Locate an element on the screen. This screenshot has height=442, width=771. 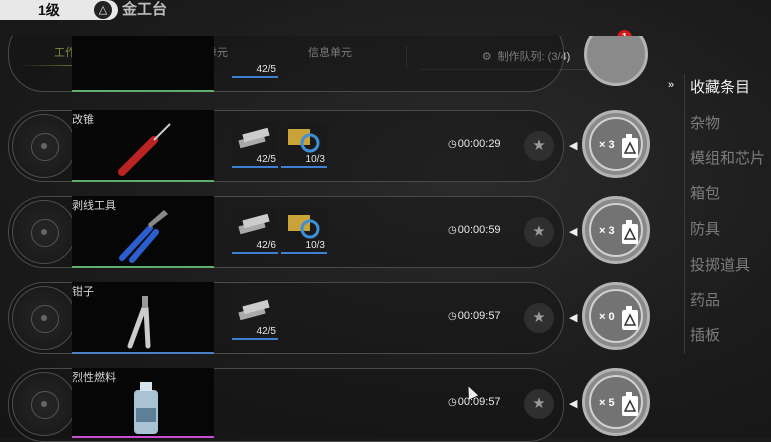
craft-button: × 5 is located at coordinates (616, 402).